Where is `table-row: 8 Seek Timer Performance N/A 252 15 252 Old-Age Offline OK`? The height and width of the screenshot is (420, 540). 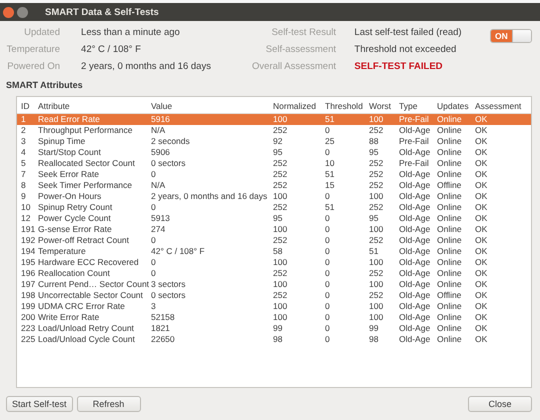
table-row: 8 Seek Timer Performance N/A 252 15 252 Old-Age Offline OK is located at coordinates (274, 185).